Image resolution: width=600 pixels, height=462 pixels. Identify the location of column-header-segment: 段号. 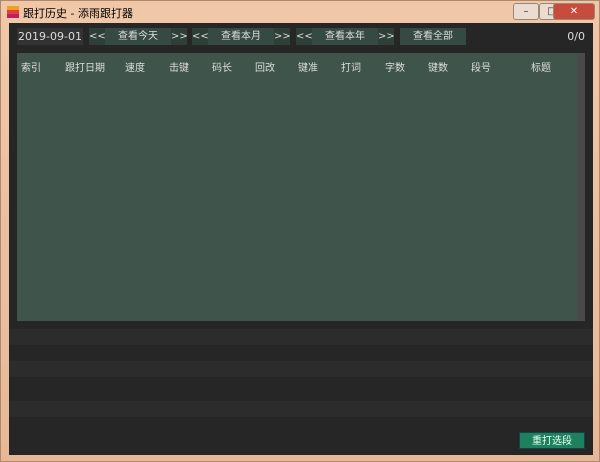
(481, 66).